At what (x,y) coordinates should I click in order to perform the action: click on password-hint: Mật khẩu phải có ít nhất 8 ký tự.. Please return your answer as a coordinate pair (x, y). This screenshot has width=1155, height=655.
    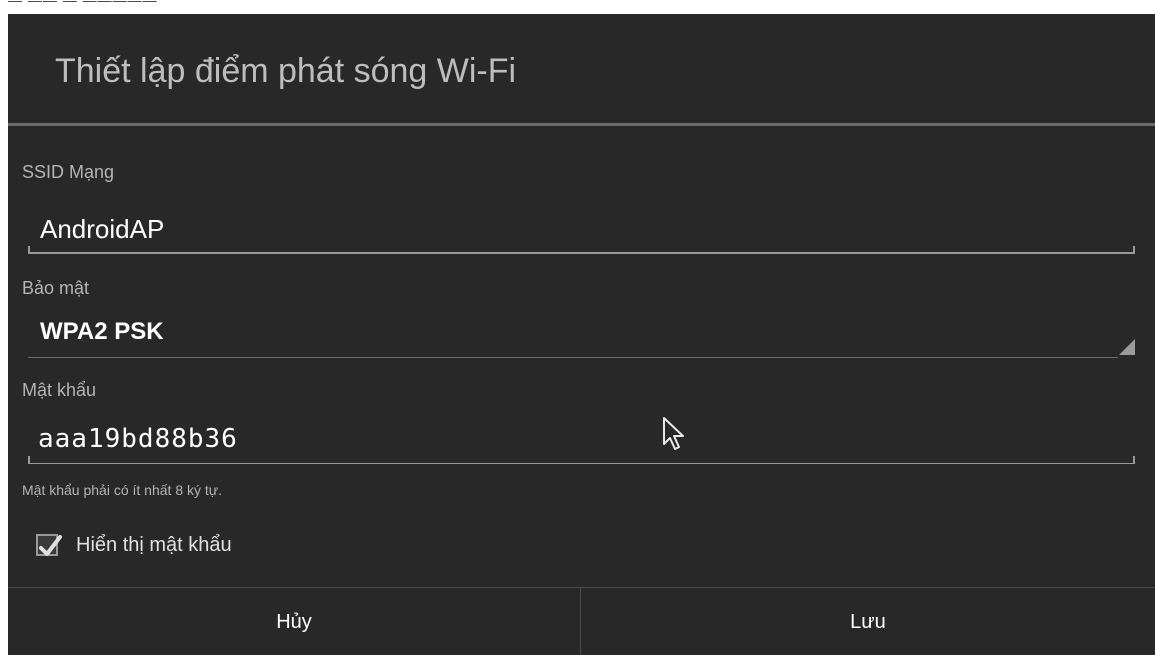
    Looking at the image, I should click on (122, 490).